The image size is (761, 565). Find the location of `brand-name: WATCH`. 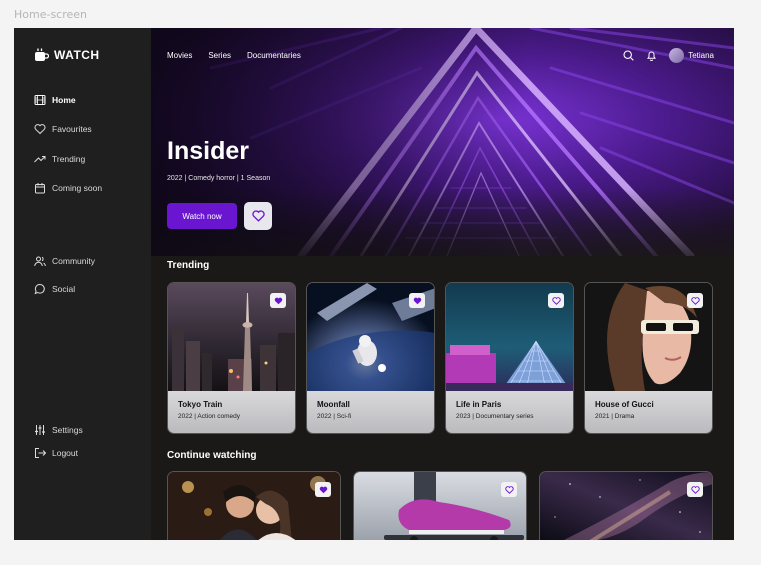

brand-name: WATCH is located at coordinates (77, 55).